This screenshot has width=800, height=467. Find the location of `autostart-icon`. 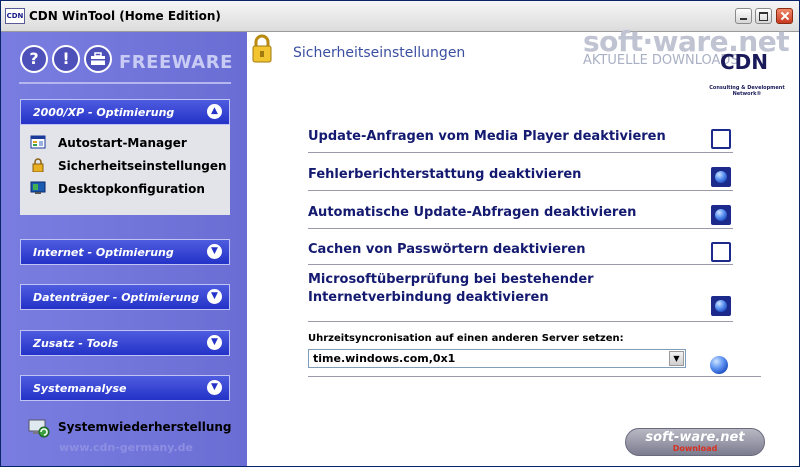

autostart-icon is located at coordinates (38, 142).